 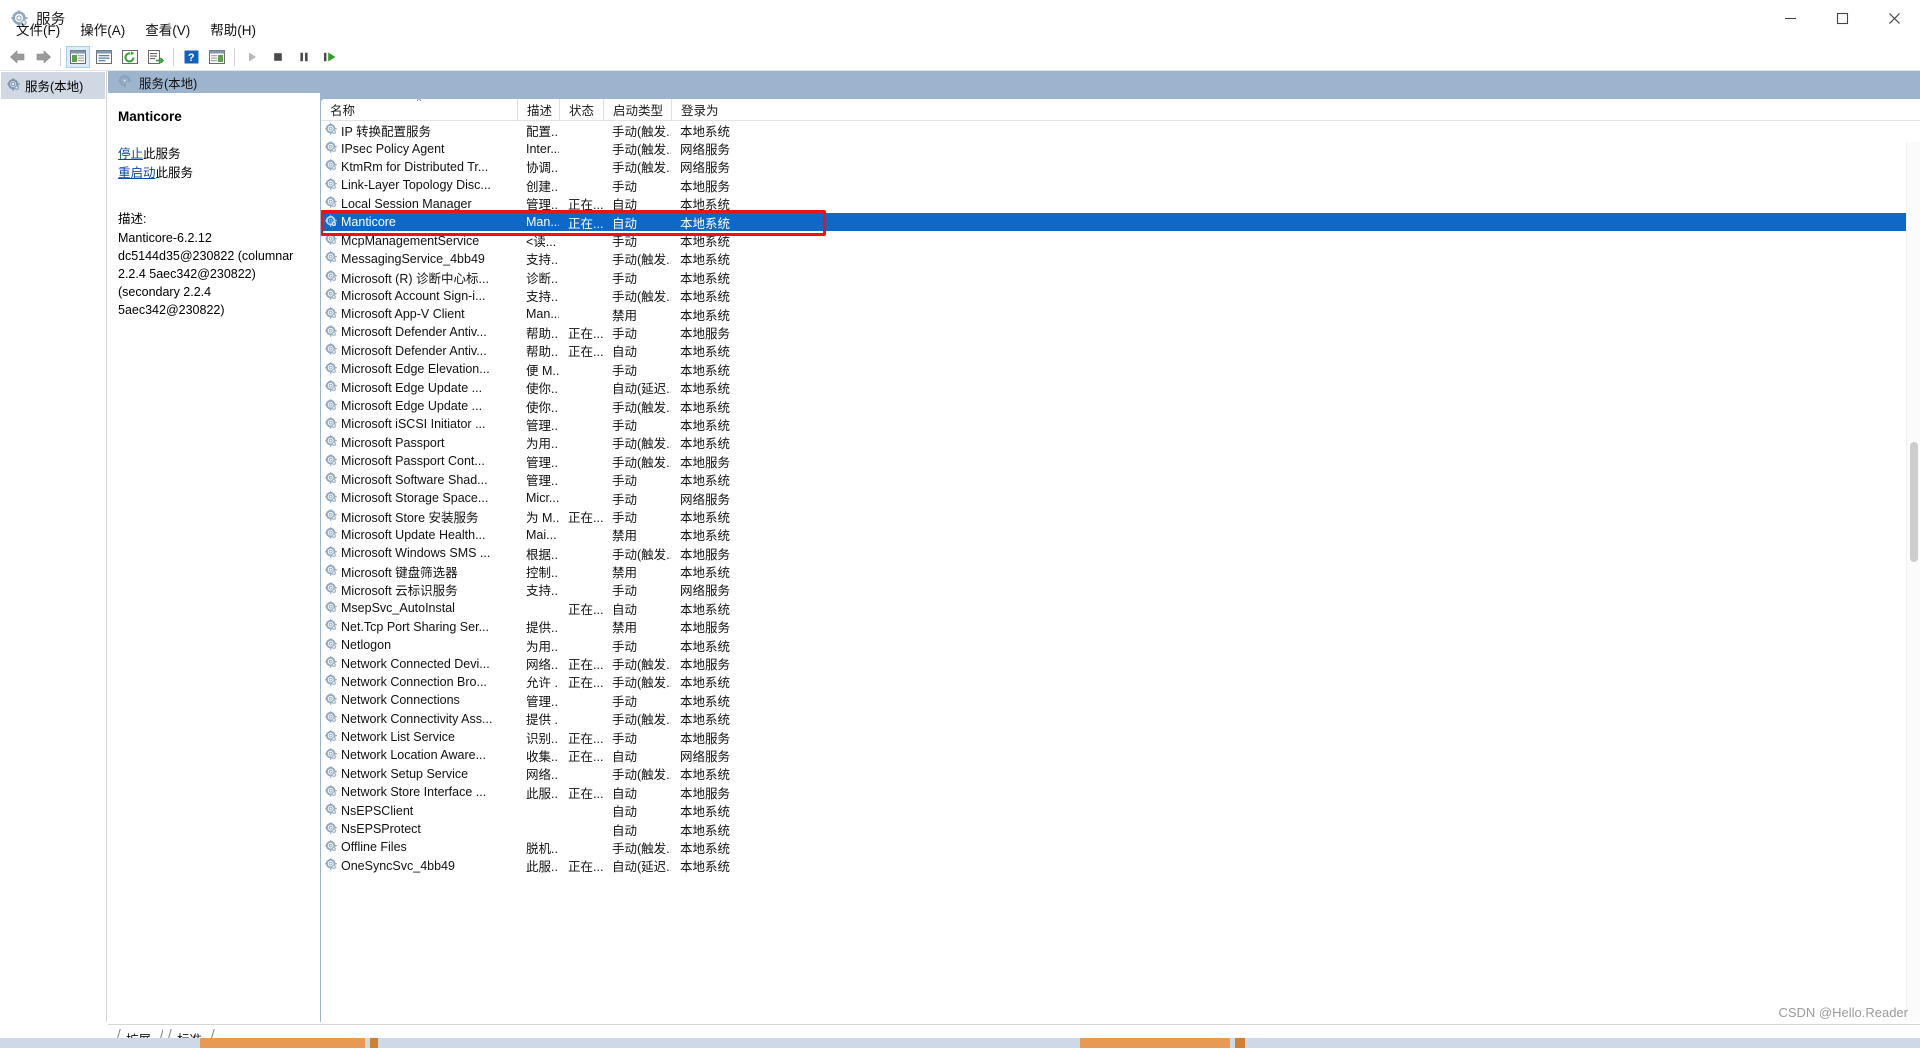 I want to click on tree-item-services-local: 服务(本地), so click(x=53, y=85).